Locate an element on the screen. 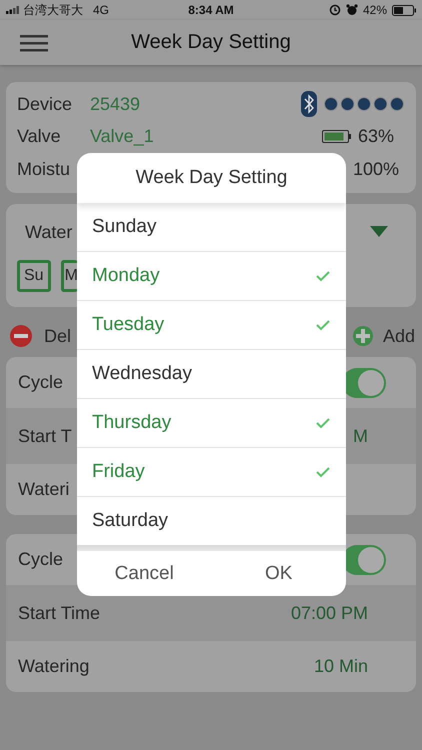 This screenshot has height=750, width=422. day-option: Tuesday is located at coordinates (211, 325).